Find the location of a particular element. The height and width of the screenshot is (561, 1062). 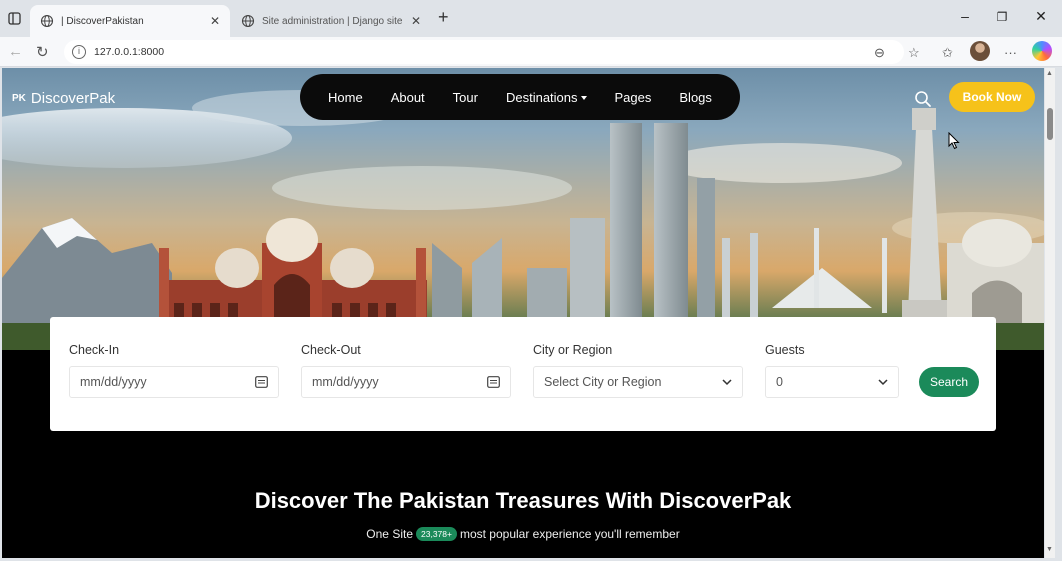

scroll-up-icon: ▲ is located at coordinates (1049, 73).